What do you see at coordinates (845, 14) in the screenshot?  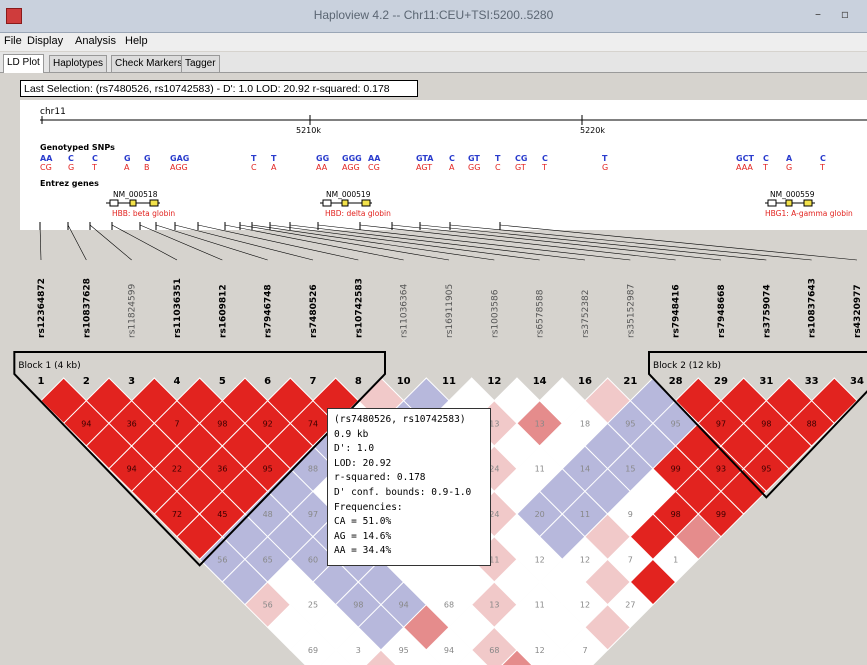 I see `maximize-button: ▫` at bounding box center [845, 14].